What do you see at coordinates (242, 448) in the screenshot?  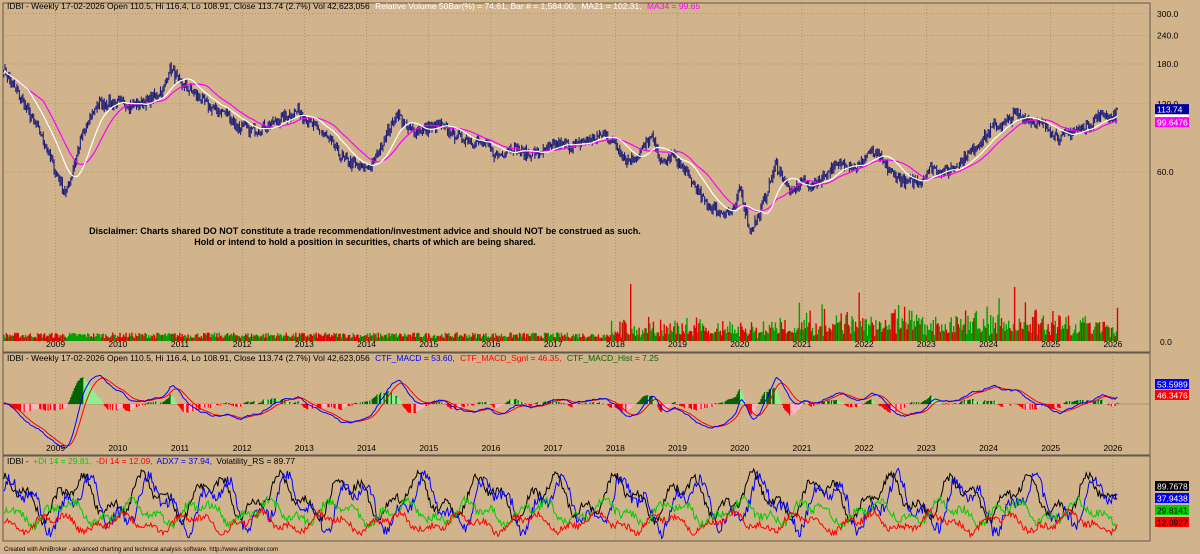 I see `year-label-2012: 2012` at bounding box center [242, 448].